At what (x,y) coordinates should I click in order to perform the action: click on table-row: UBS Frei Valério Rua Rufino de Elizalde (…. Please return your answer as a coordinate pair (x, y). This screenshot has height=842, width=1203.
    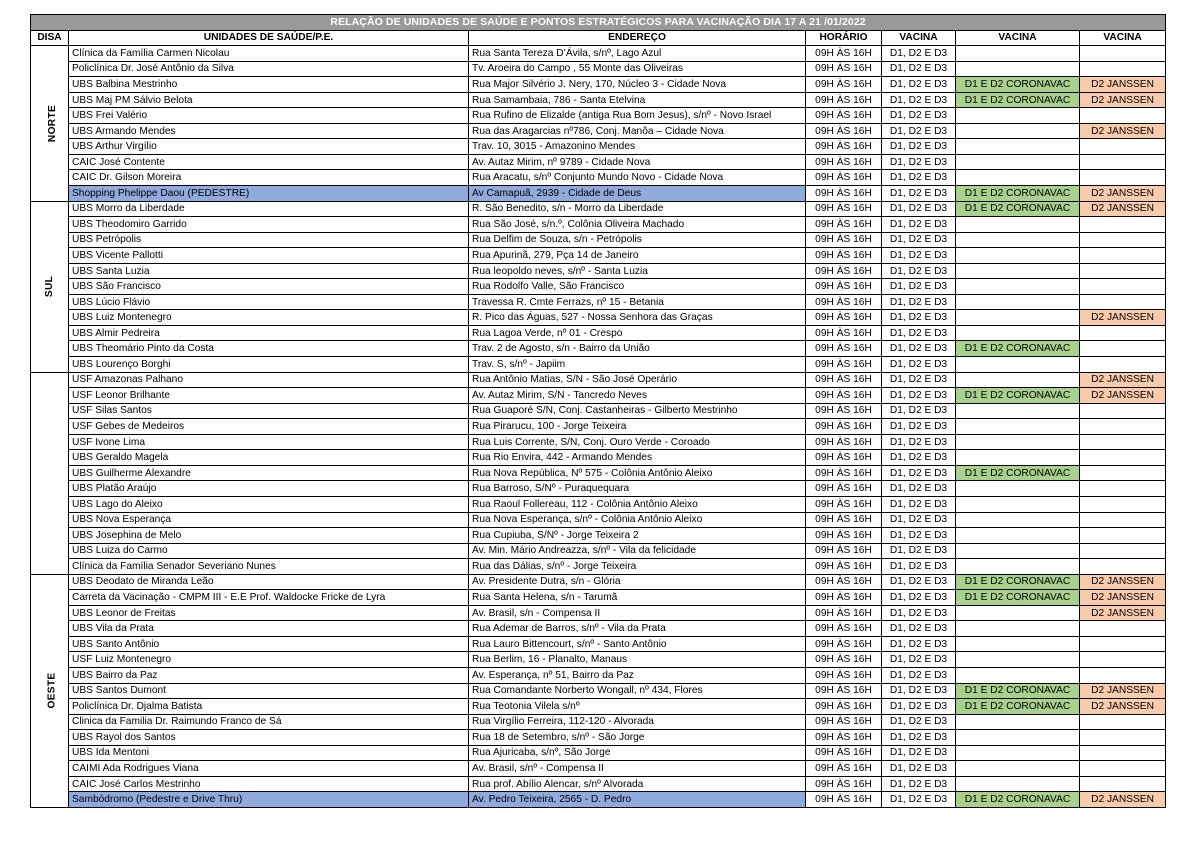
    Looking at the image, I should click on (599, 115).